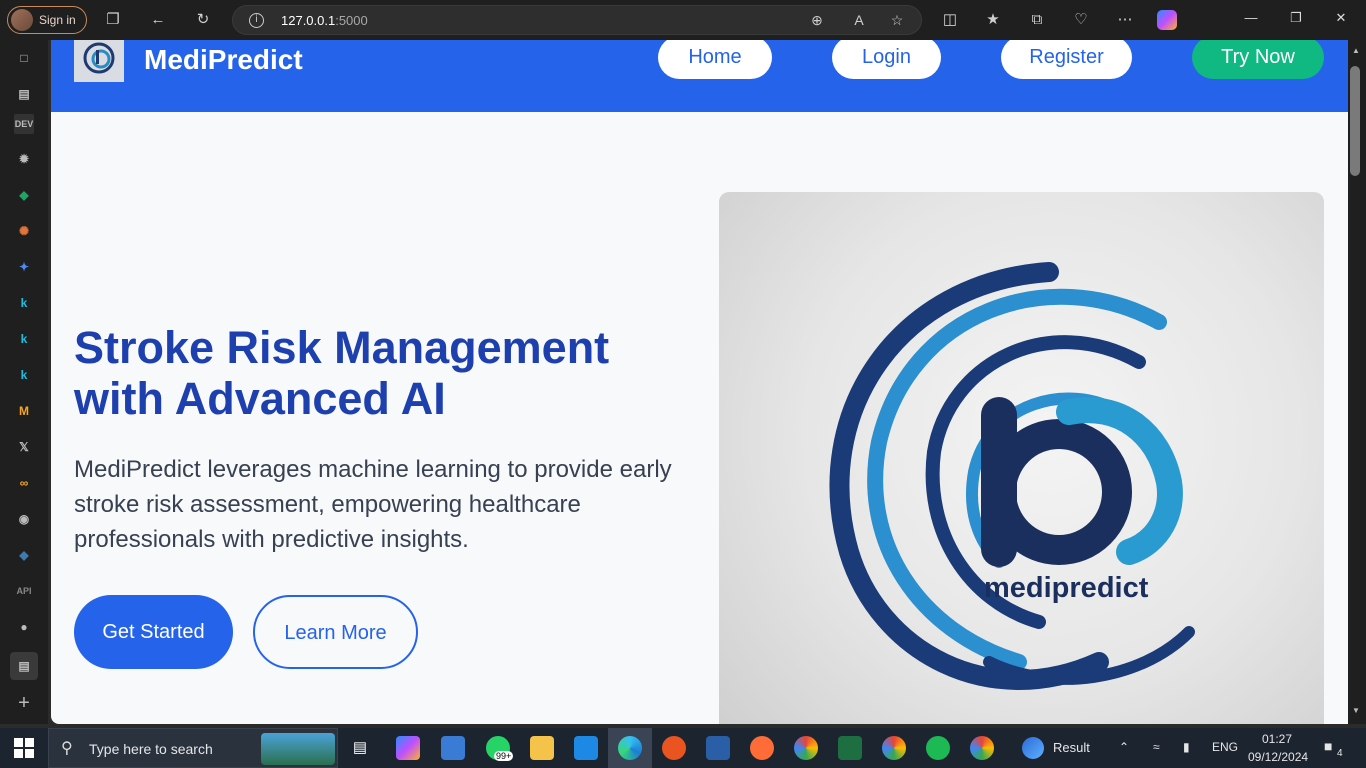 The height and width of the screenshot is (768, 1366). What do you see at coordinates (24, 159) in the screenshot?
I see `openai-icon: ✹` at bounding box center [24, 159].